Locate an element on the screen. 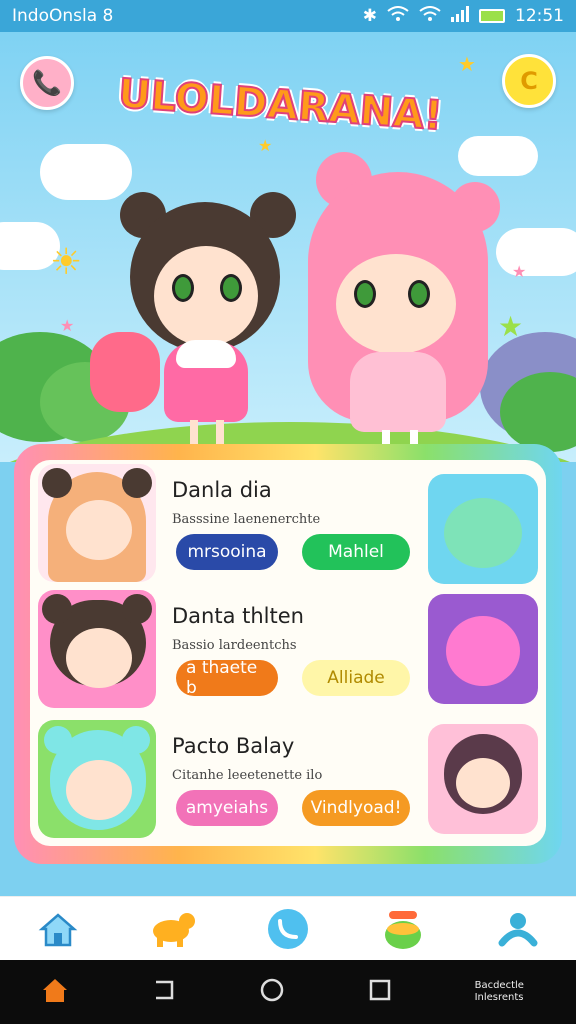 This screenshot has width=576, height=1024. jar-icon is located at coordinates (403, 929).